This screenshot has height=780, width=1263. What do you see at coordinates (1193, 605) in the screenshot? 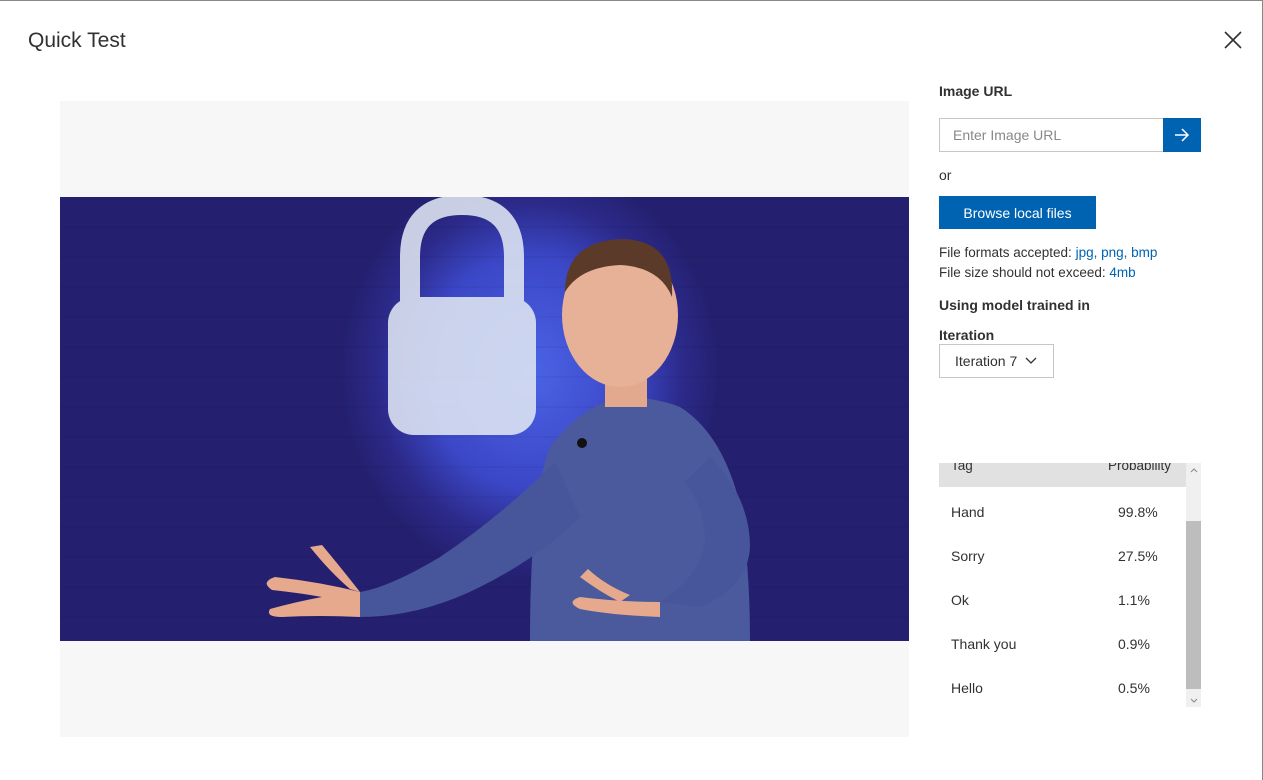
I see `scrollbar-thumb` at bounding box center [1193, 605].